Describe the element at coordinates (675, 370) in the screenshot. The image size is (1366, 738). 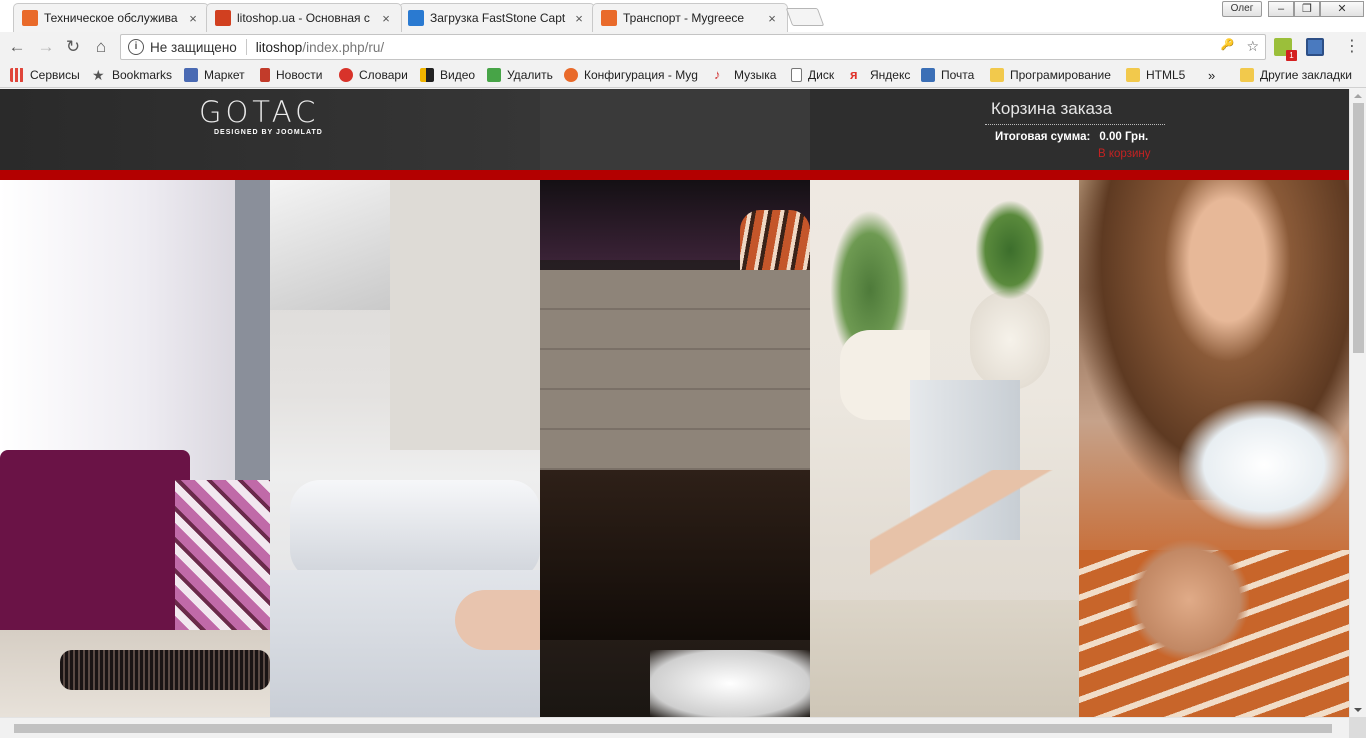
I see `mattress-shape` at that location.